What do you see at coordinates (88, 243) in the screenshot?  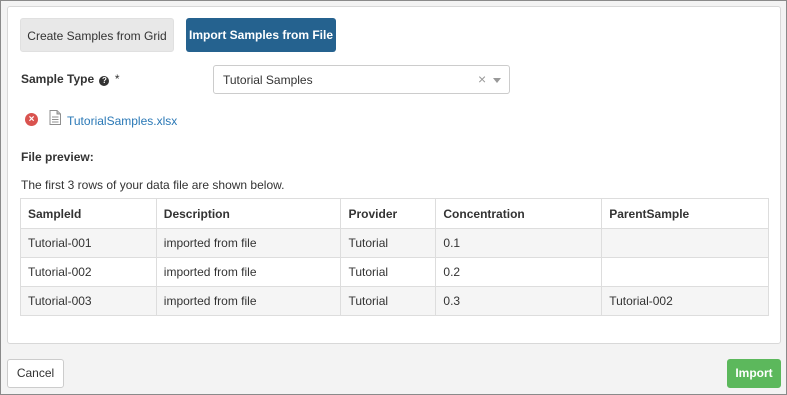 I see `table-cell: Tutorial-001` at bounding box center [88, 243].